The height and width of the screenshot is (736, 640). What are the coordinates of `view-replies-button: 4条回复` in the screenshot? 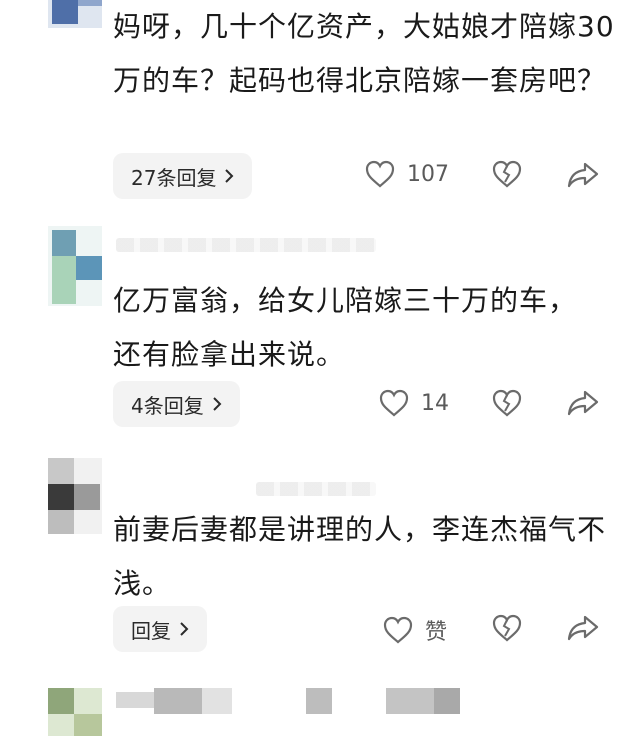 It's located at (176, 404).